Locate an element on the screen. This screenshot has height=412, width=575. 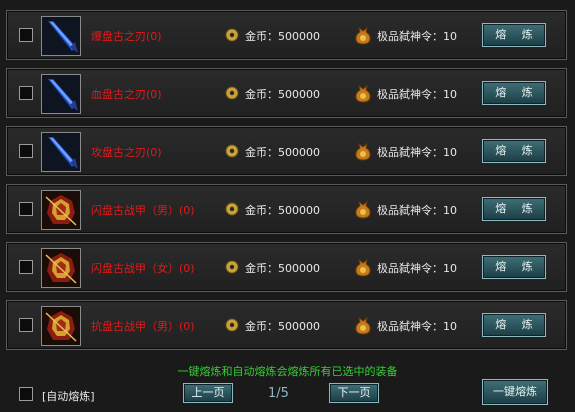
page-indicator: 1/5 is located at coordinates (278, 393).